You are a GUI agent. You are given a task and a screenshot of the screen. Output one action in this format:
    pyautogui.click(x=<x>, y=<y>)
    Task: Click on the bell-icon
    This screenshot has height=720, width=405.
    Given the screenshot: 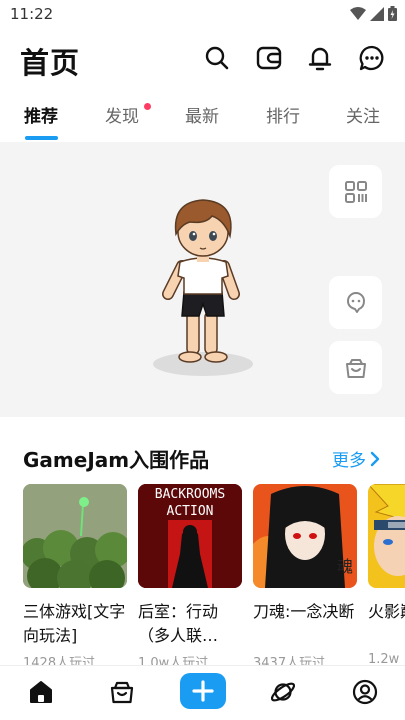 What is the action you would take?
    pyautogui.click(x=320, y=59)
    